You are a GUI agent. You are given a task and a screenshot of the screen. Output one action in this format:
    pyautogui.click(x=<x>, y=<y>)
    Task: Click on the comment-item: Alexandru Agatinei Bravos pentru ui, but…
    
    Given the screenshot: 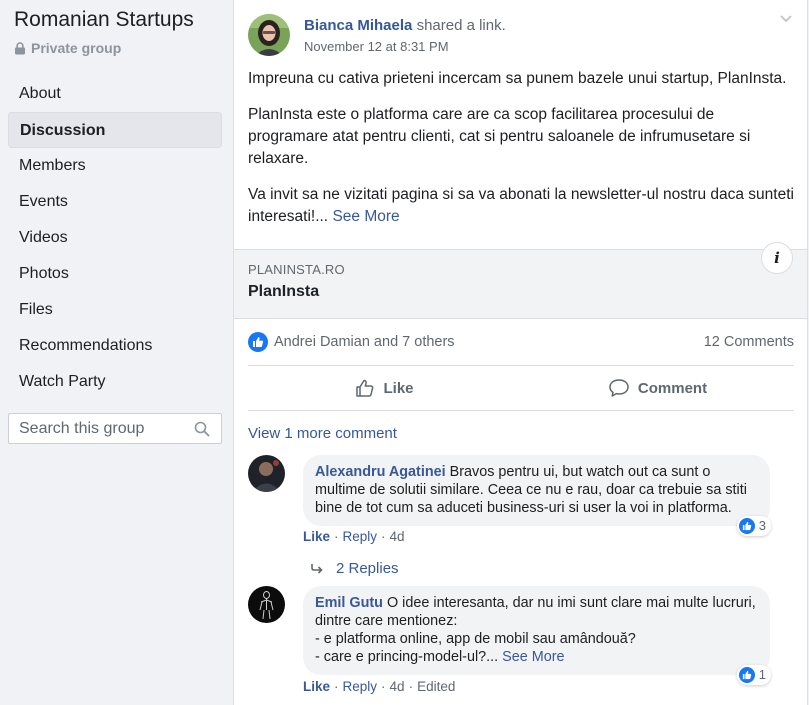 What is the action you would take?
    pyautogui.click(x=509, y=495)
    